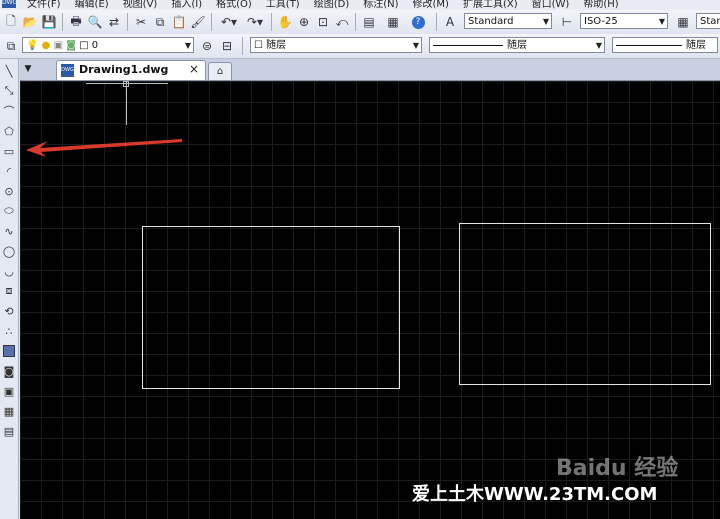  I want to click on baidu-watermark: Baidu 经验, so click(617, 468).